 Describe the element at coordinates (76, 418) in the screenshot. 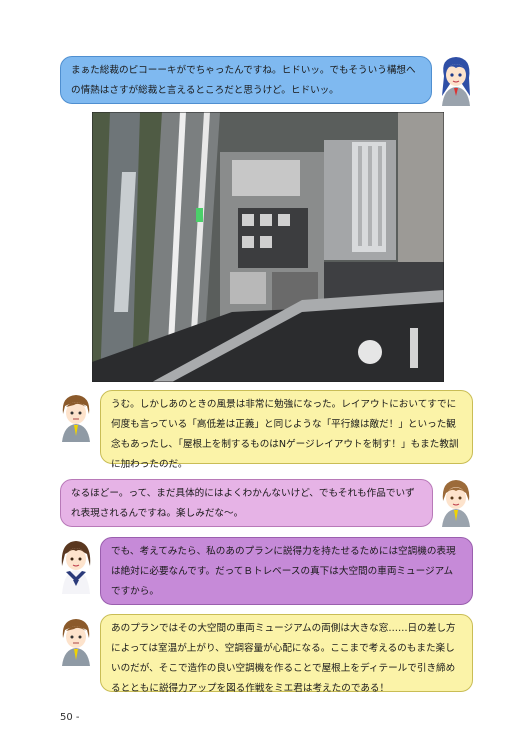

I see `avatar-brown-hair-man` at that location.